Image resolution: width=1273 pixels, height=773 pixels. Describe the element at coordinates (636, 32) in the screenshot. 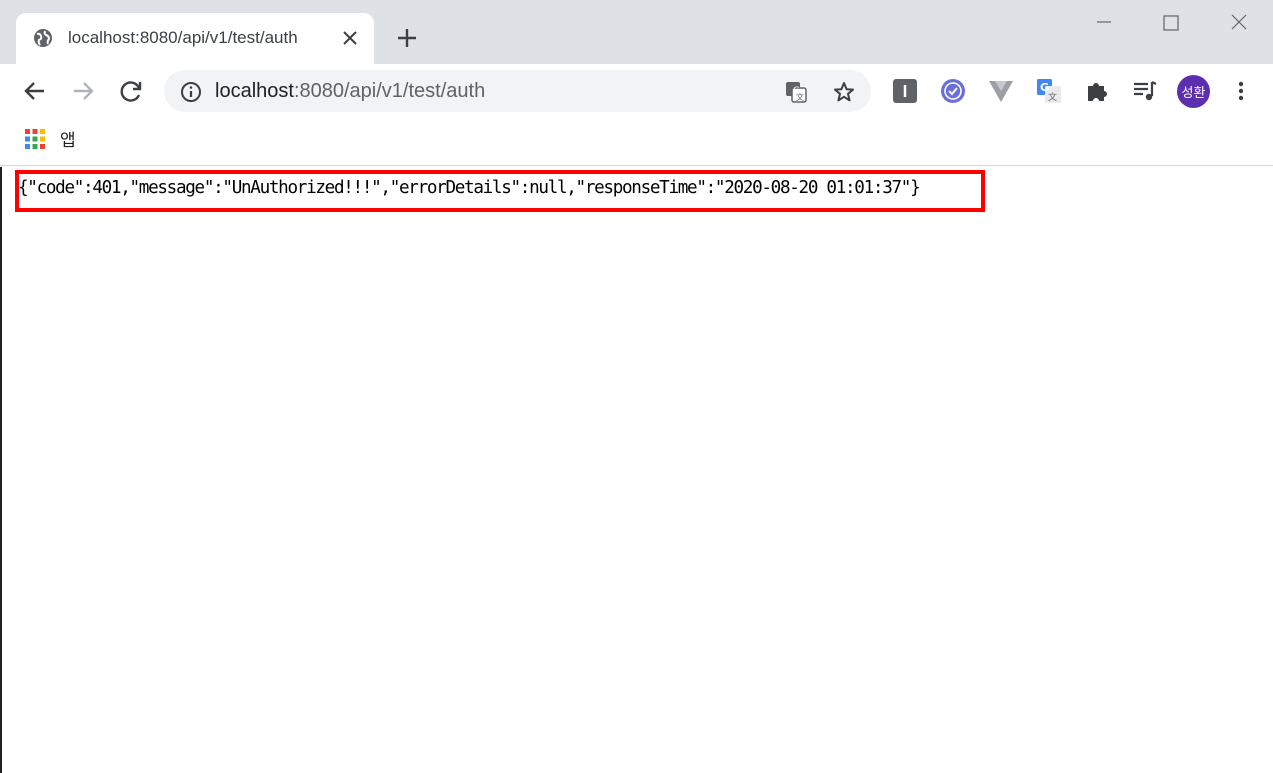

I see `tab-strip: localhost:8080/api/v1/test/auth` at that location.